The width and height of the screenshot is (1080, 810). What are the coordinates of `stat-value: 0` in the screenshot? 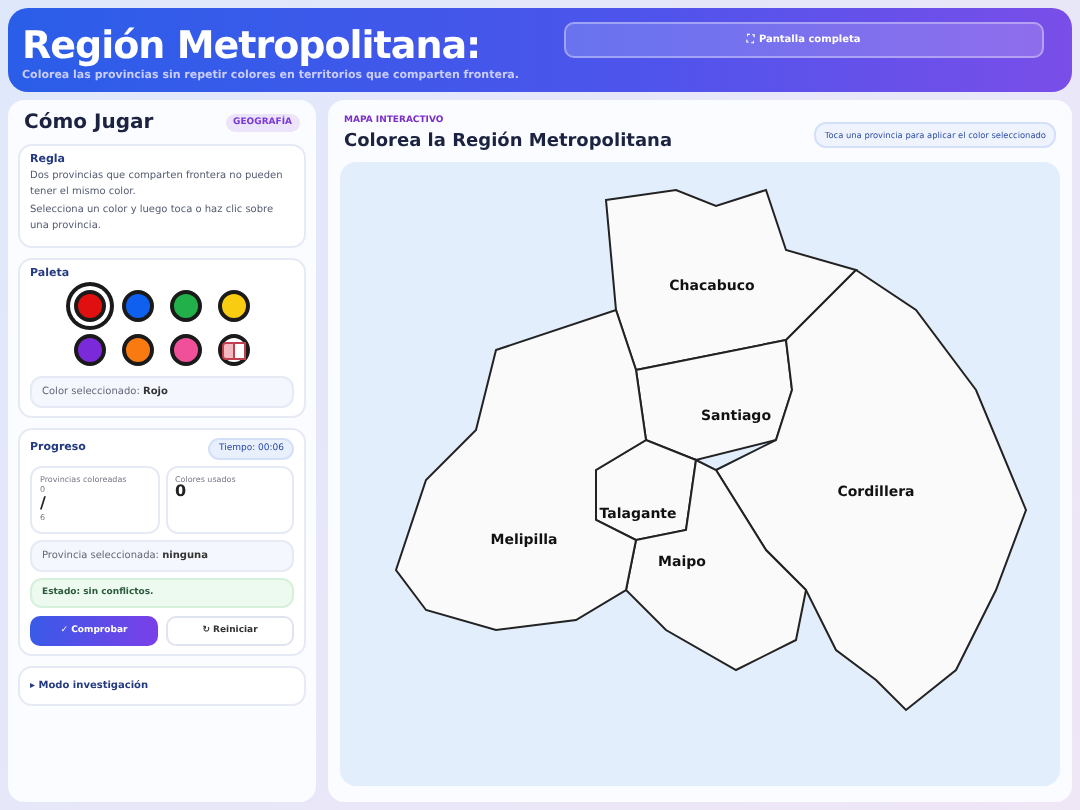 It's located at (182, 492).